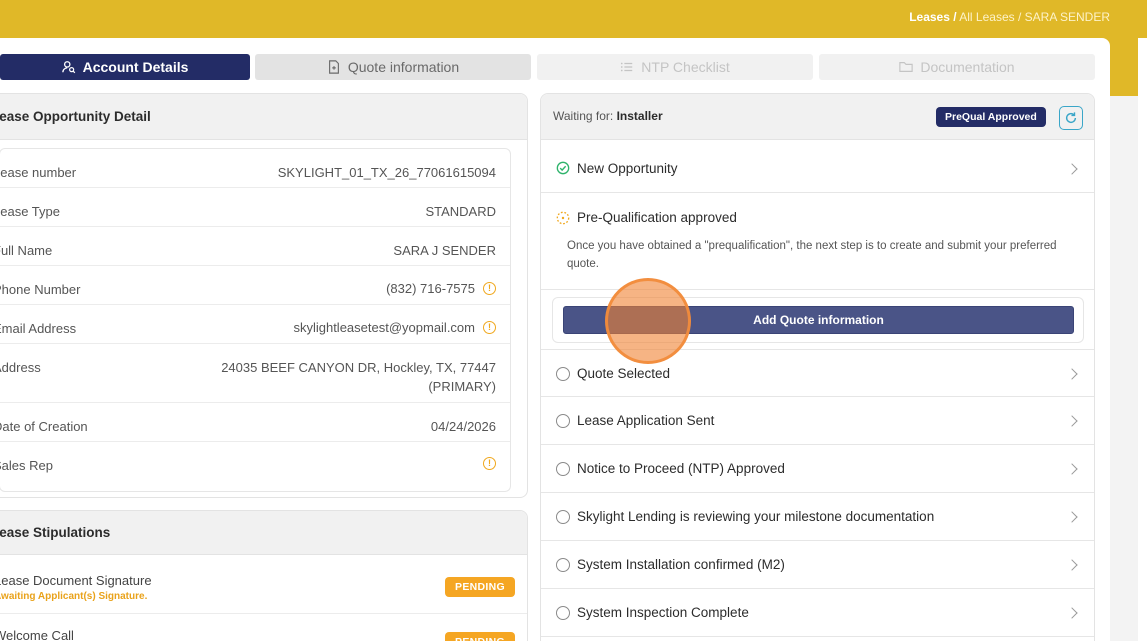 This screenshot has height=641, width=1147. I want to click on step-label: System Installation confirmed (M2), so click(681, 564).